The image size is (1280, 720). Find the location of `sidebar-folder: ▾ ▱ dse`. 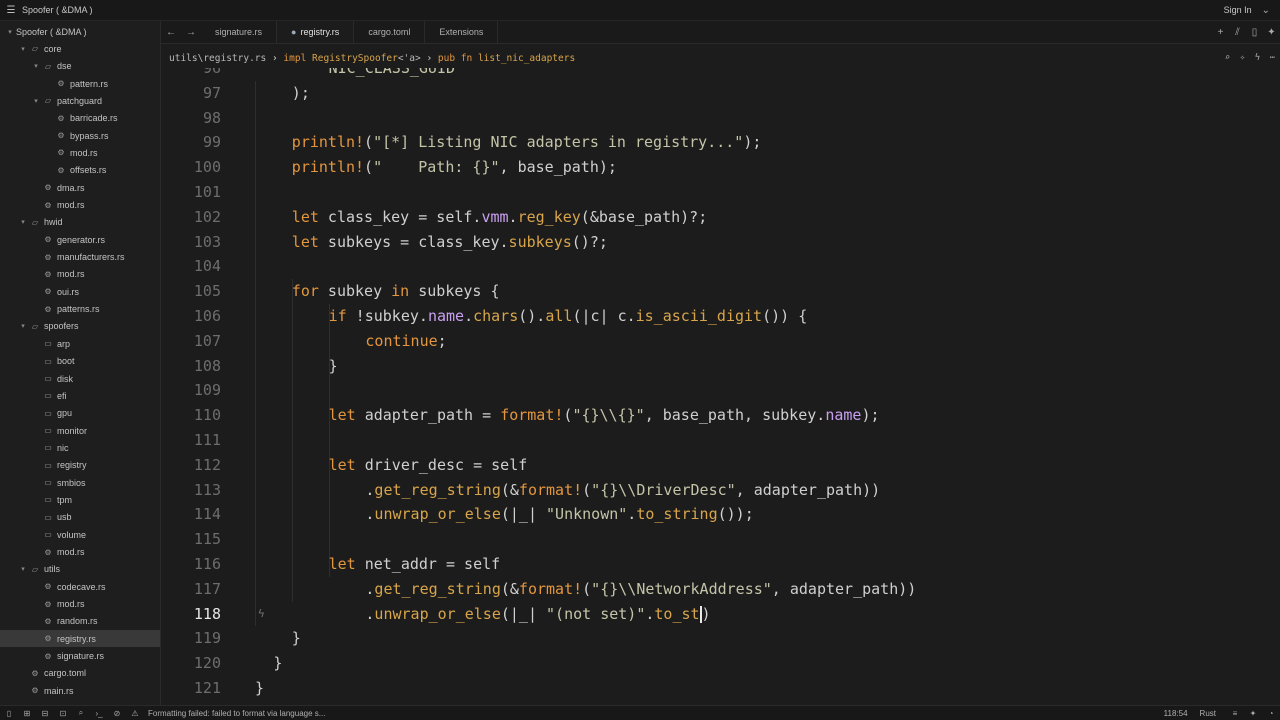

sidebar-folder: ▾ ▱ dse is located at coordinates (80, 66).